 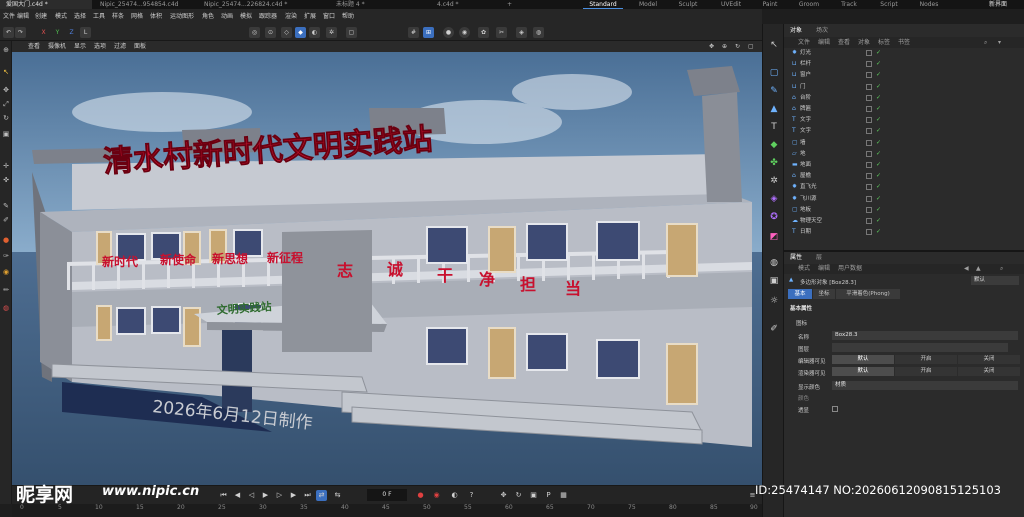 I want to click on object-row: ⊔ 栏杆 ✓, so click(x=904, y=64).